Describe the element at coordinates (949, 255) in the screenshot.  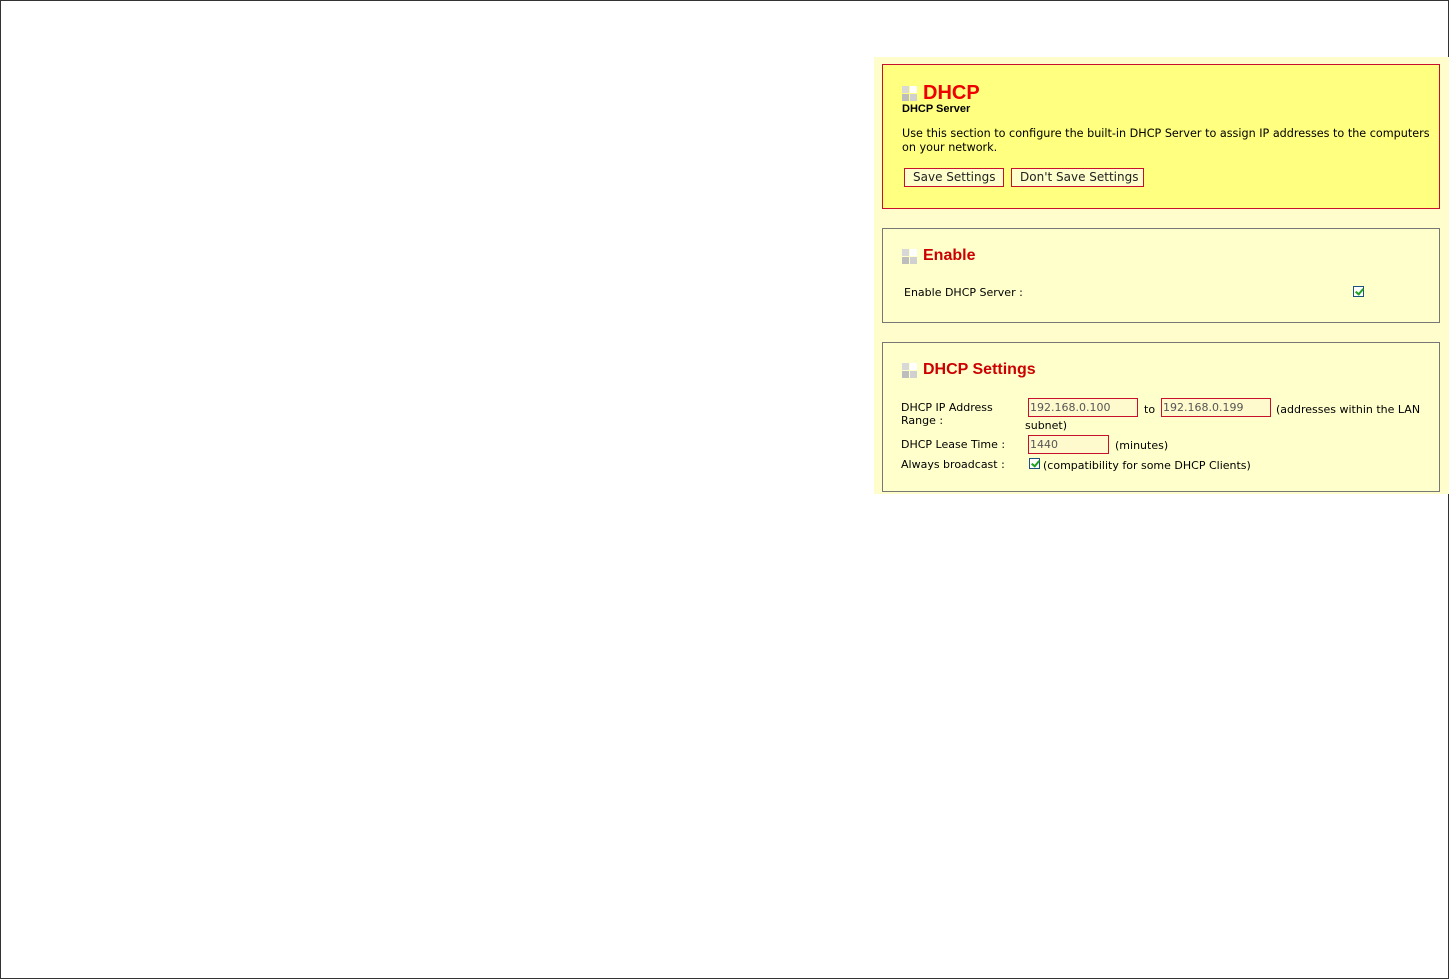
I see `enable-section-title: Enable` at that location.